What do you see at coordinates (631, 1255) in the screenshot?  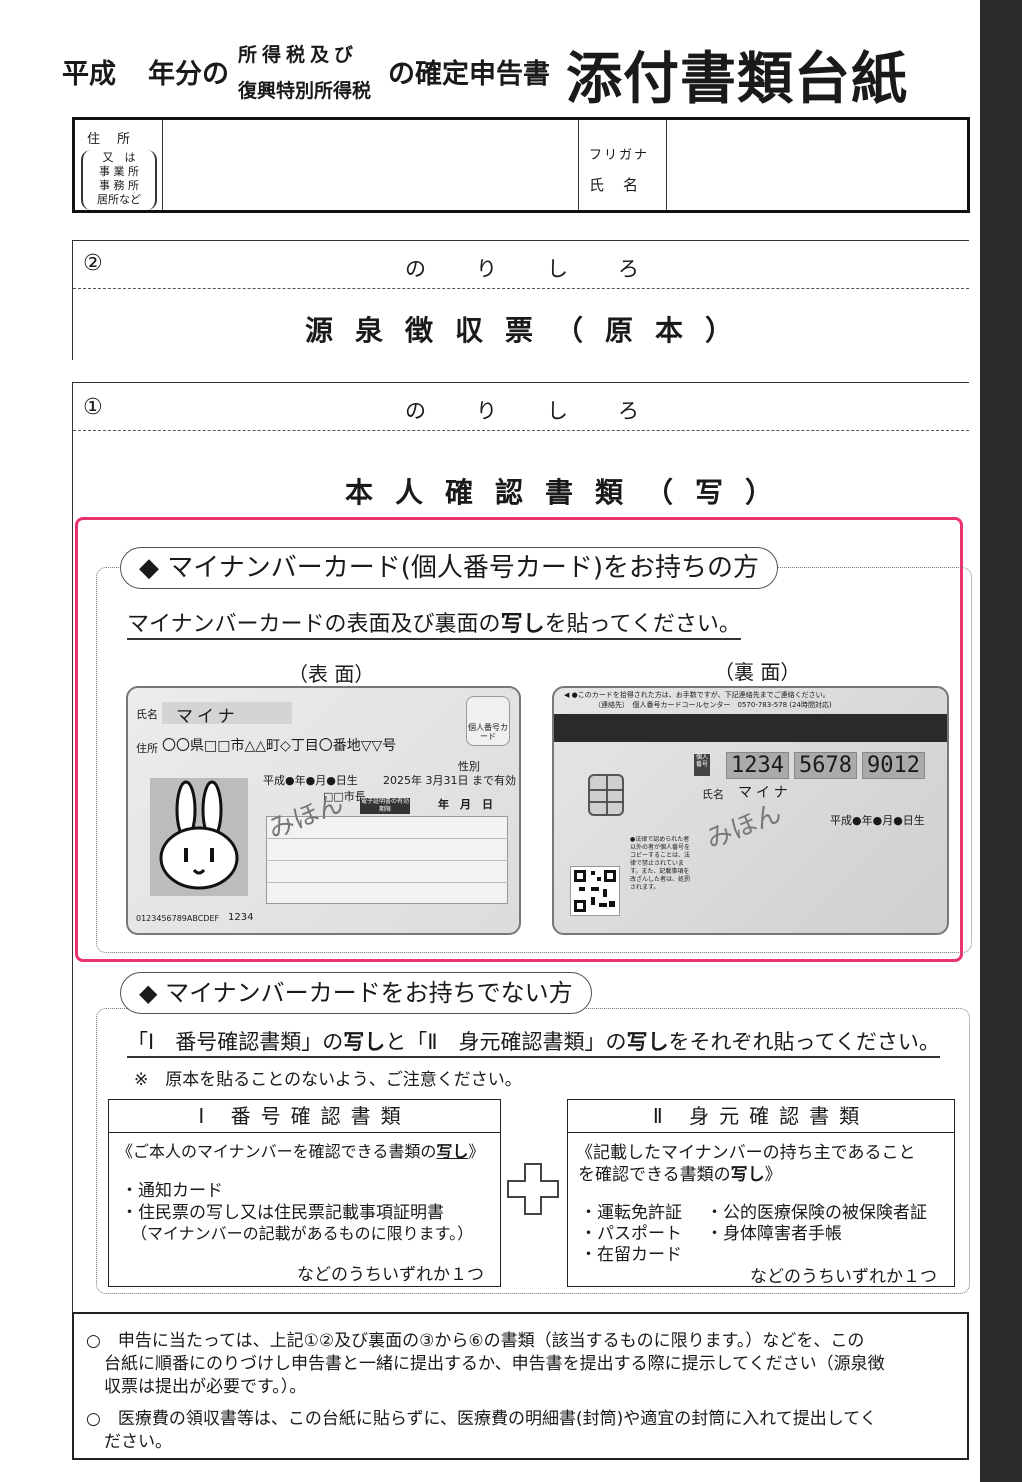 I see `identity-doc-2: ・在留カード` at bounding box center [631, 1255].